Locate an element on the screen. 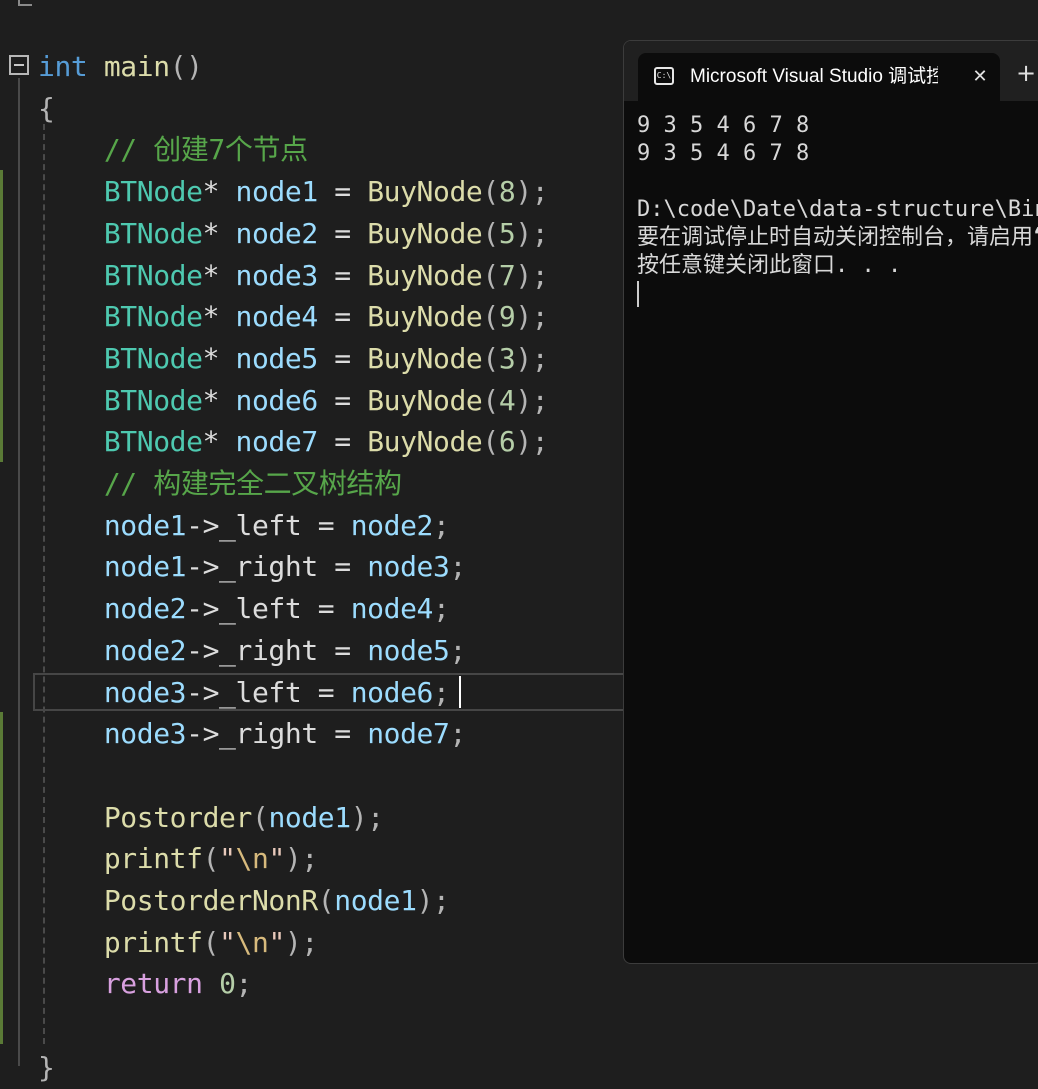 This screenshot has height=1089, width=1038. code-line: return 0; is located at coordinates (145, 984).